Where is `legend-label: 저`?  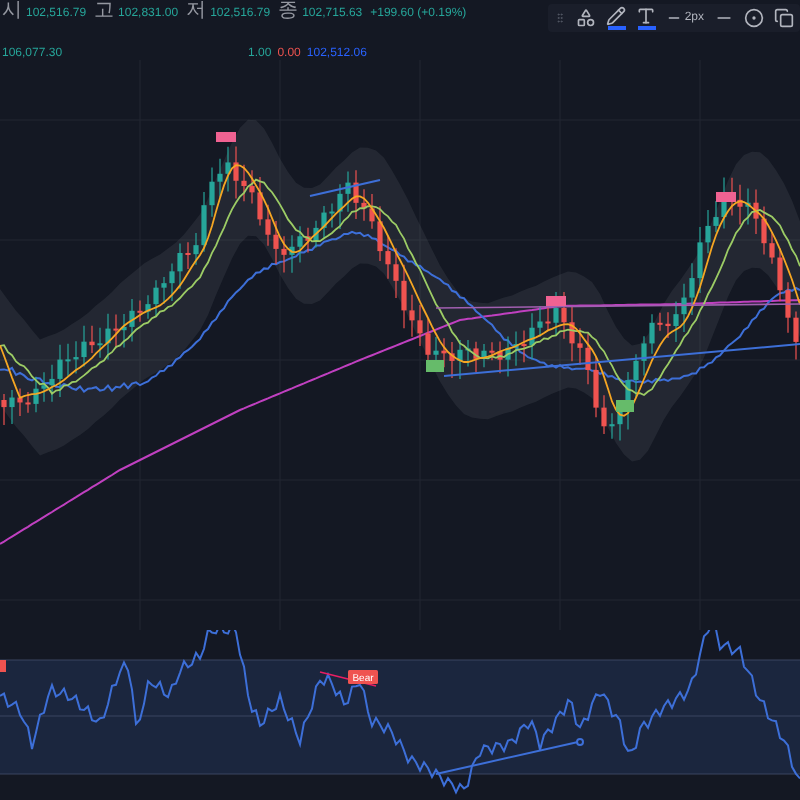 legend-label: 저 is located at coordinates (196, 12).